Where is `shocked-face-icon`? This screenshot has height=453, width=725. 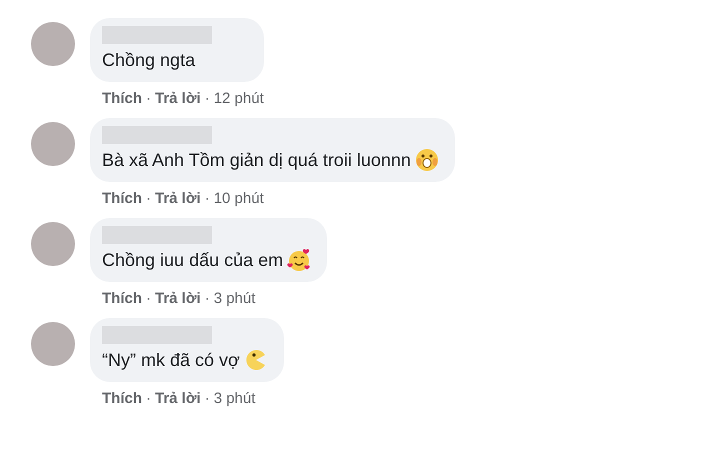
shocked-face-icon is located at coordinates (426, 160).